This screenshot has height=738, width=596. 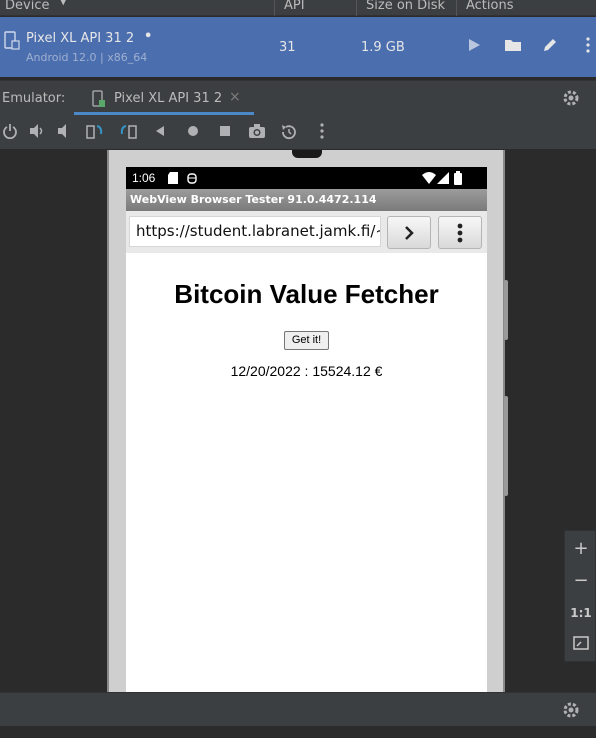 What do you see at coordinates (95, 133) in the screenshot?
I see `rotate-left-icon` at bounding box center [95, 133].